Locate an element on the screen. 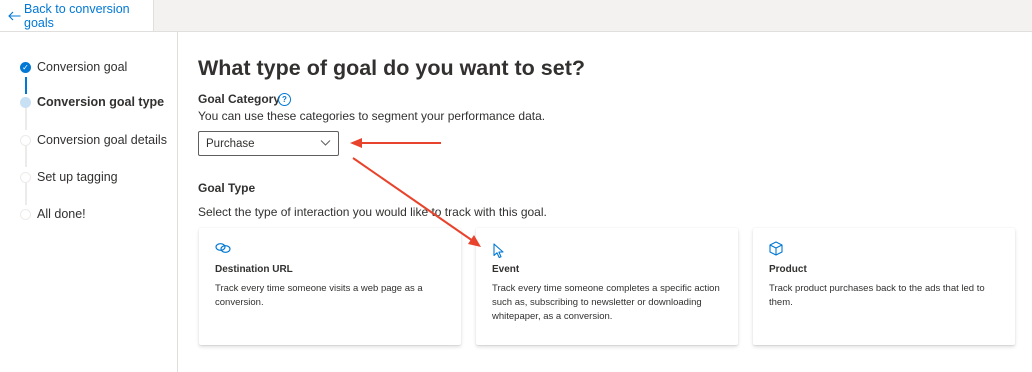 Image resolution: width=1032 pixels, height=372 pixels. back-to-conversion-goals-button: Back to conversion goals is located at coordinates (77, 15).